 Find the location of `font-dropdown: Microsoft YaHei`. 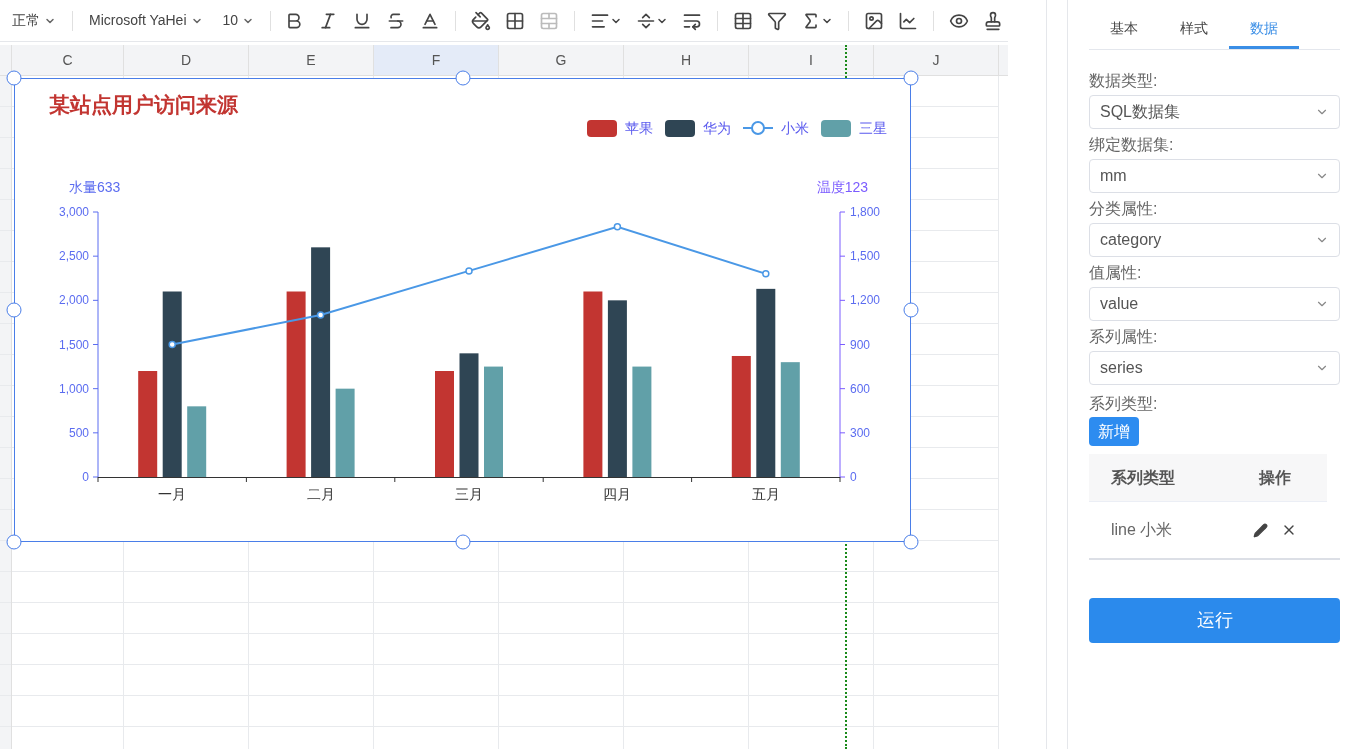

font-dropdown: Microsoft YaHei is located at coordinates (146, 20).